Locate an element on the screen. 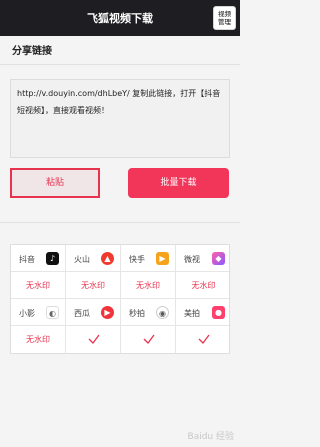  platform-name: 小影 is located at coordinates (27, 313).